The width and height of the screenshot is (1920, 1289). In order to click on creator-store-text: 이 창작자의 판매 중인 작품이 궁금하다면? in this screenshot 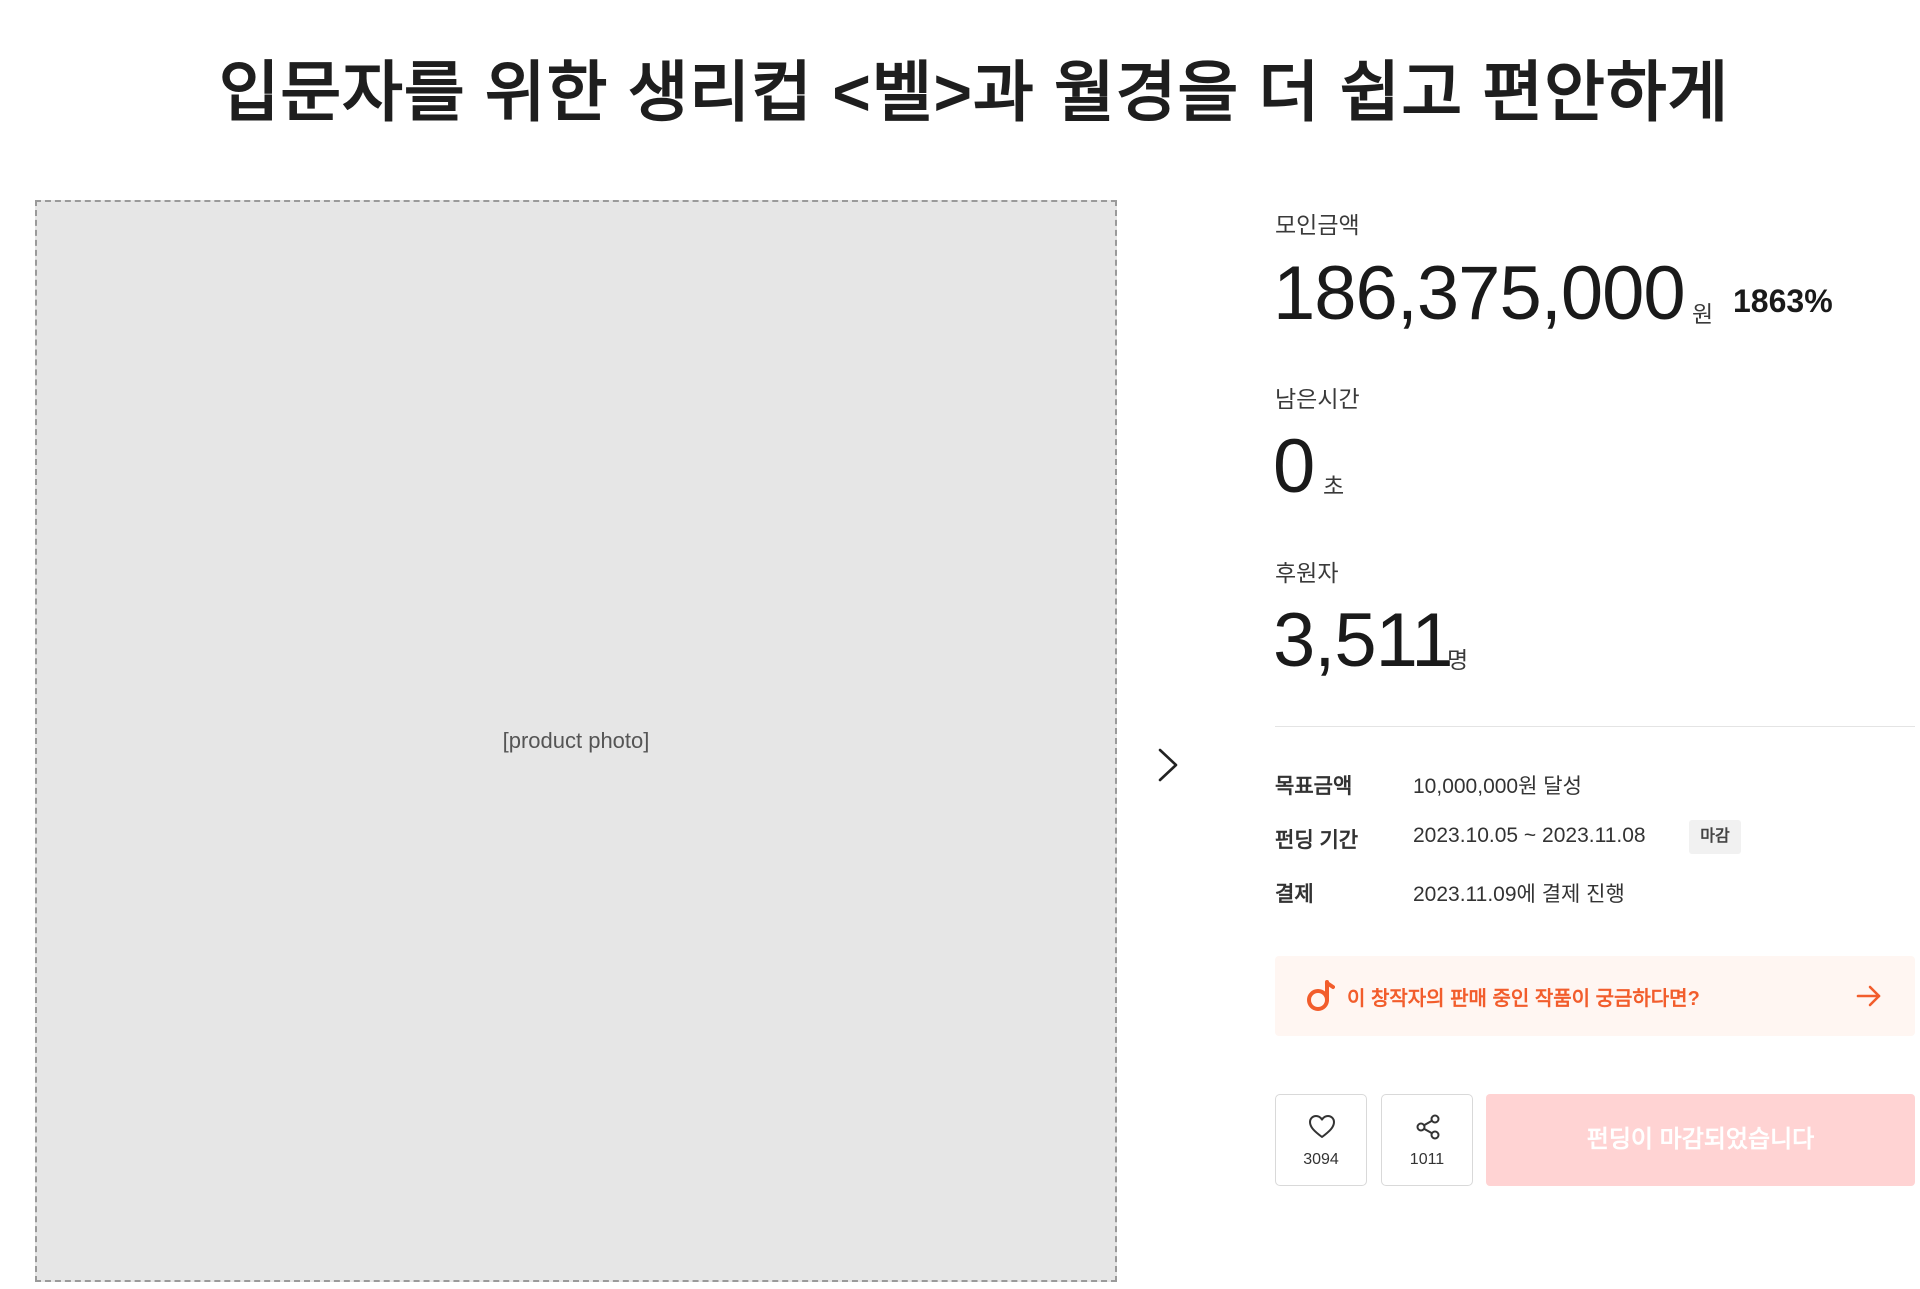, I will do `click(1523, 999)`.